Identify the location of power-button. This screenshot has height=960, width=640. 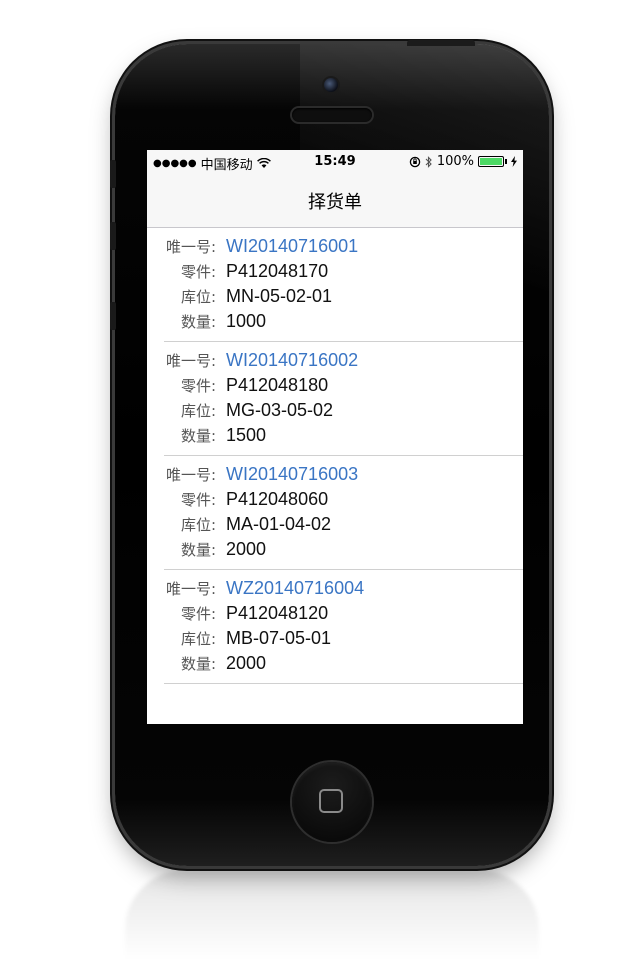
(441, 43).